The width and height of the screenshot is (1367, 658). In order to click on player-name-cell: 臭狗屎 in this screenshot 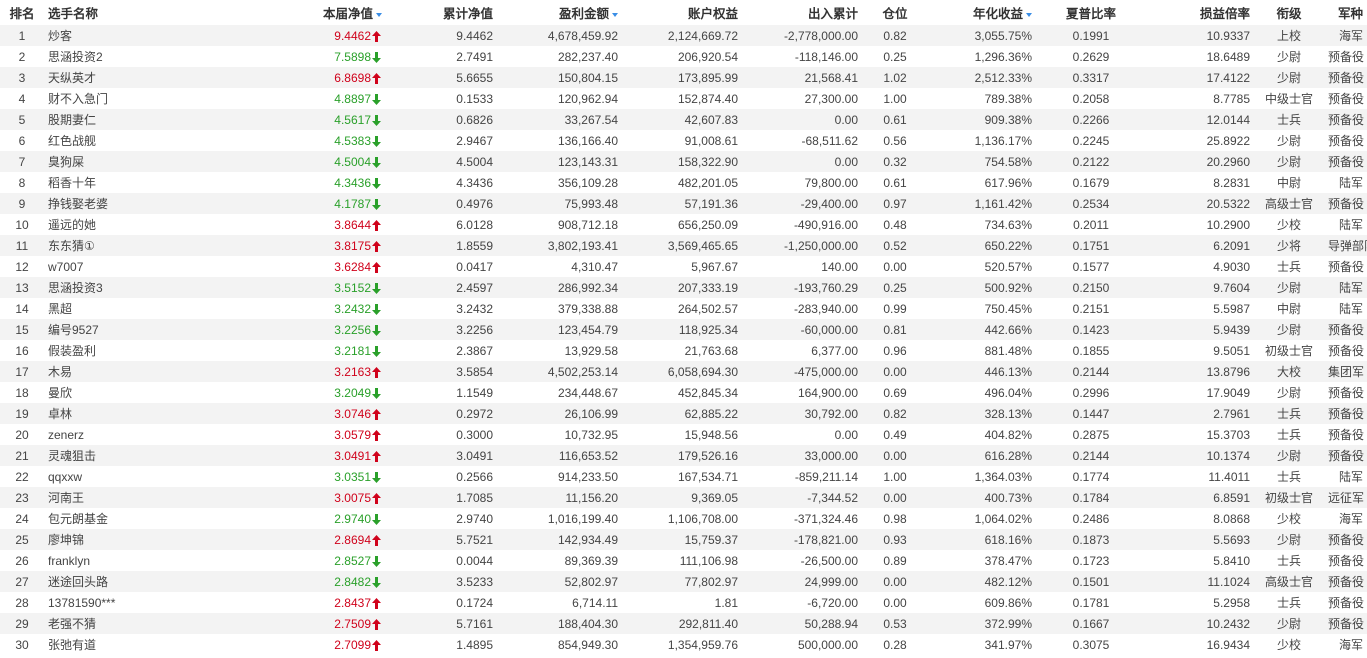, I will do `click(153, 161)`.